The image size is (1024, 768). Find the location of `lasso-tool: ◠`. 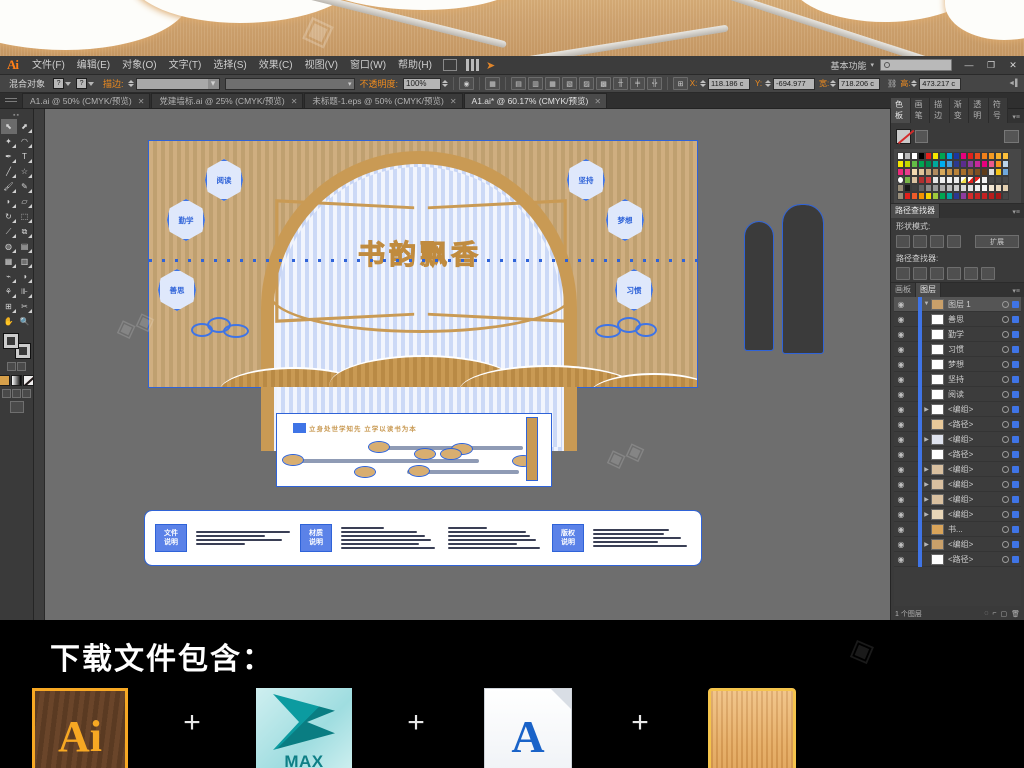

lasso-tool: ◠ is located at coordinates (25, 141).